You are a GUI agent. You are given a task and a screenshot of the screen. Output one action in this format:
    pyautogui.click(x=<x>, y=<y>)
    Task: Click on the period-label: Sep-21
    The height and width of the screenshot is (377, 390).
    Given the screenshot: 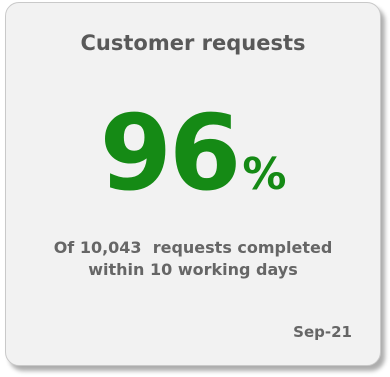 What is the action you would take?
    pyautogui.click(x=322, y=332)
    